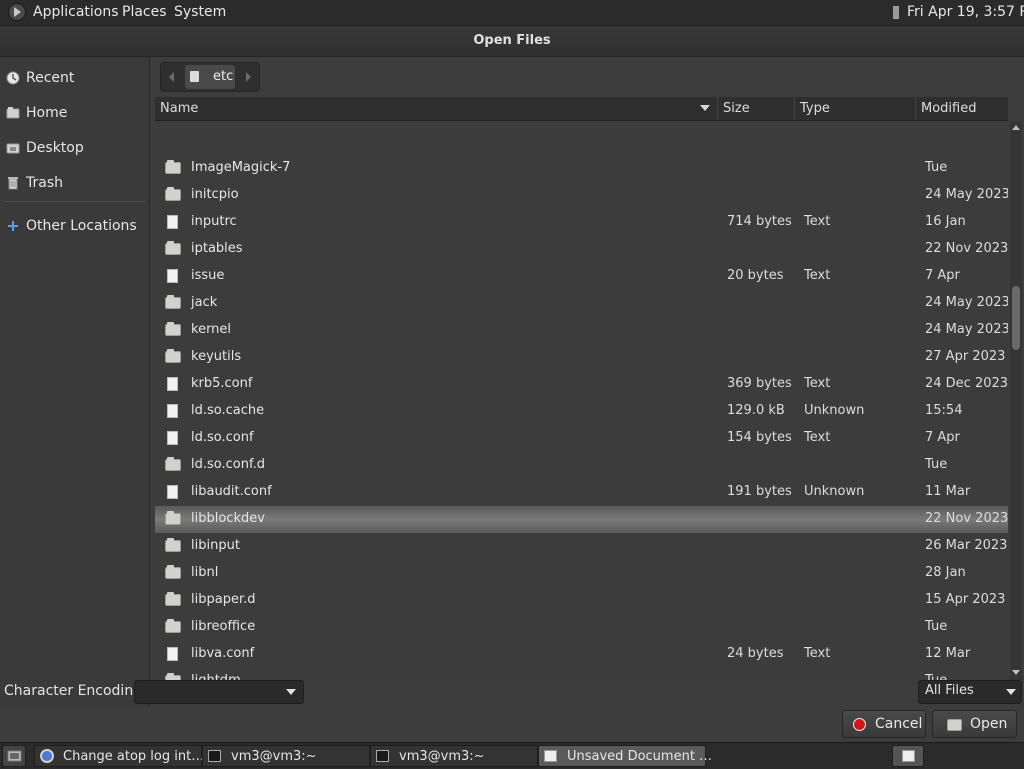 The image size is (1024, 769). I want to click on column-name: Name, so click(436, 108).